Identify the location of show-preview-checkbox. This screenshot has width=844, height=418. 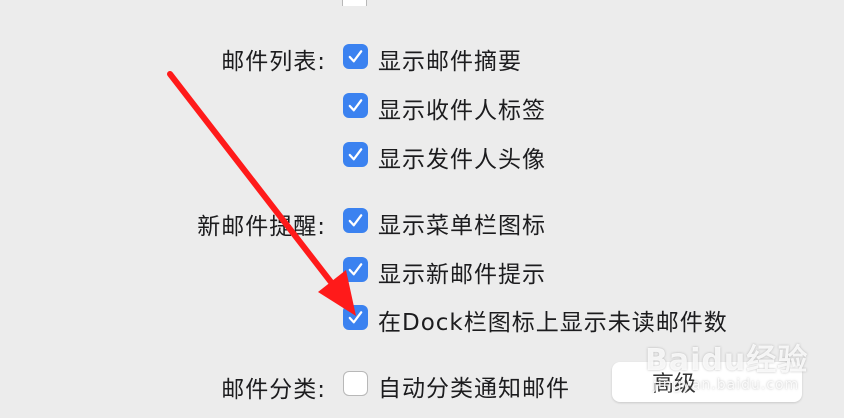
(355, 56).